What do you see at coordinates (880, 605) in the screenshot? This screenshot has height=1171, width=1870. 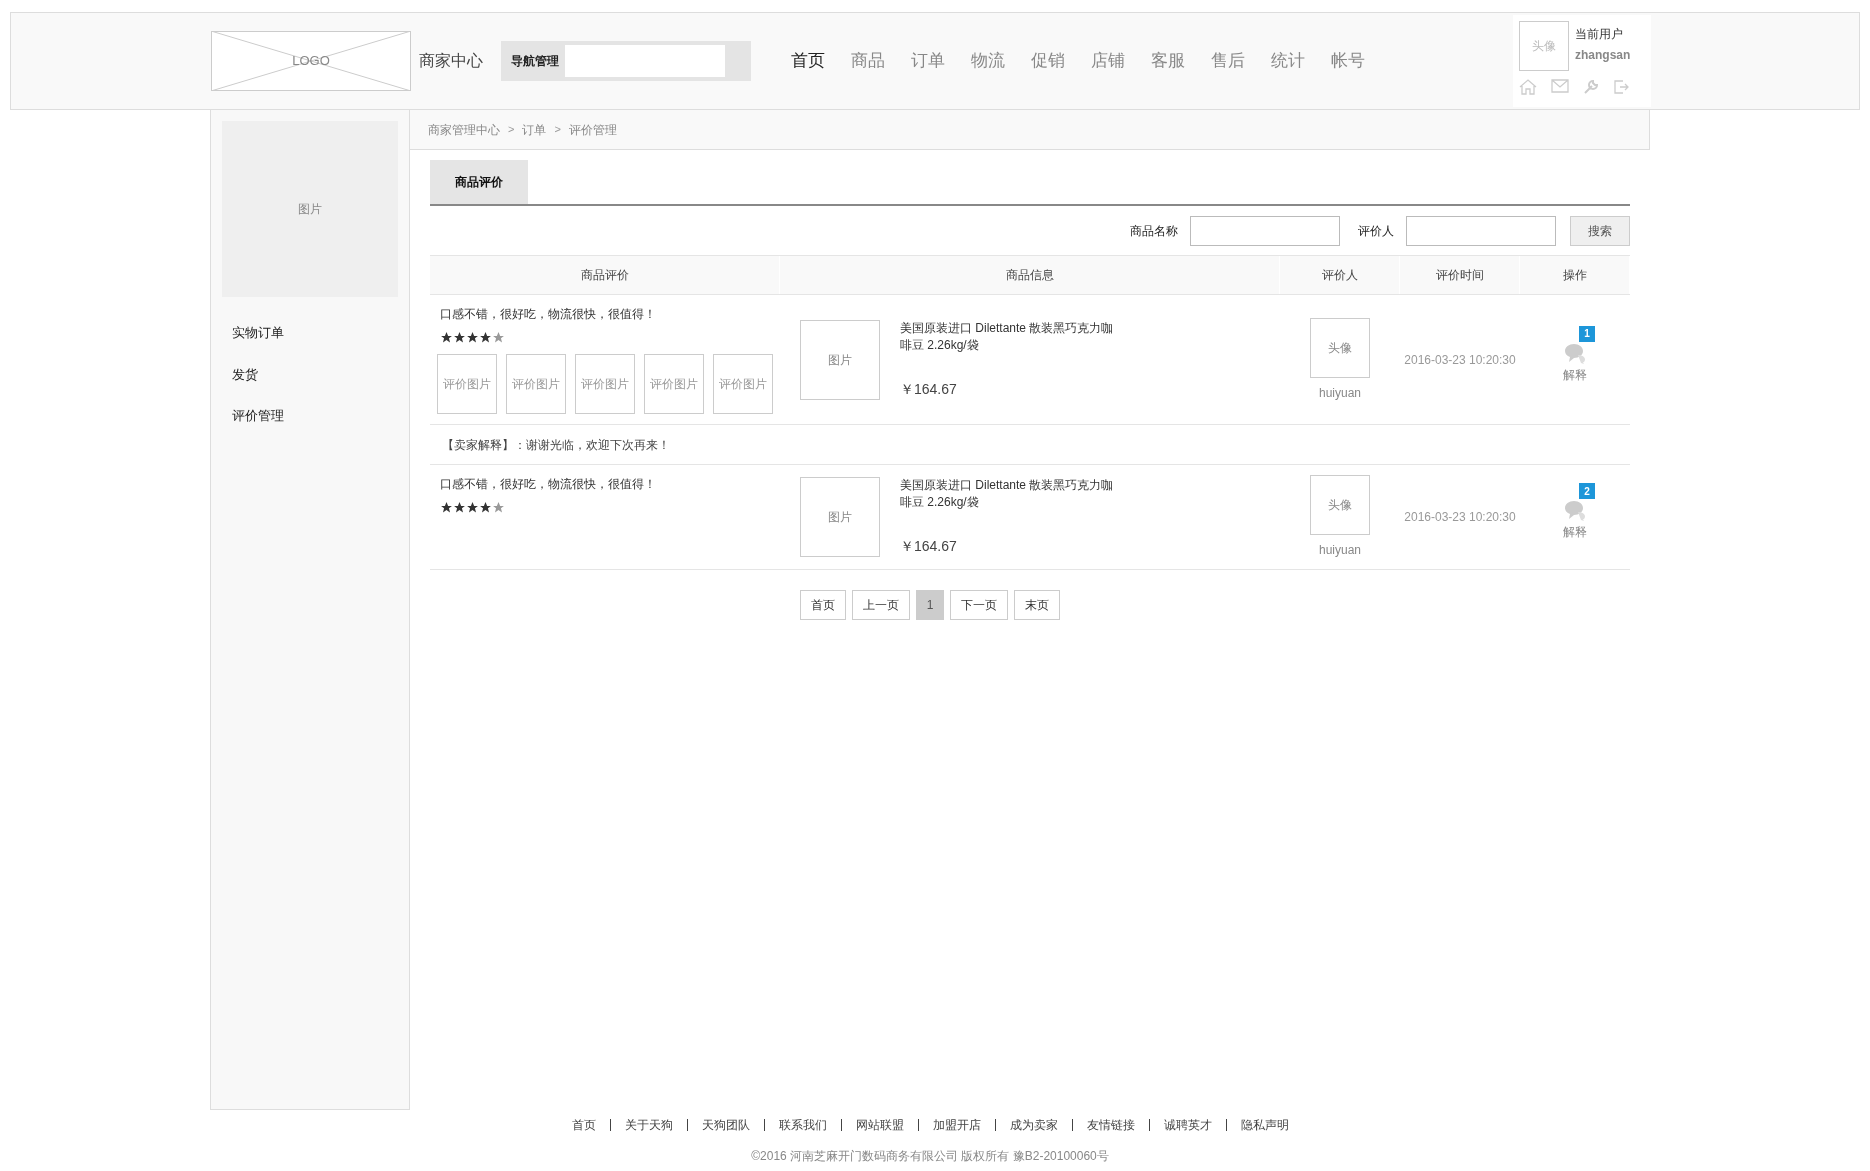 I see `pagination-button: 上一页` at bounding box center [880, 605].